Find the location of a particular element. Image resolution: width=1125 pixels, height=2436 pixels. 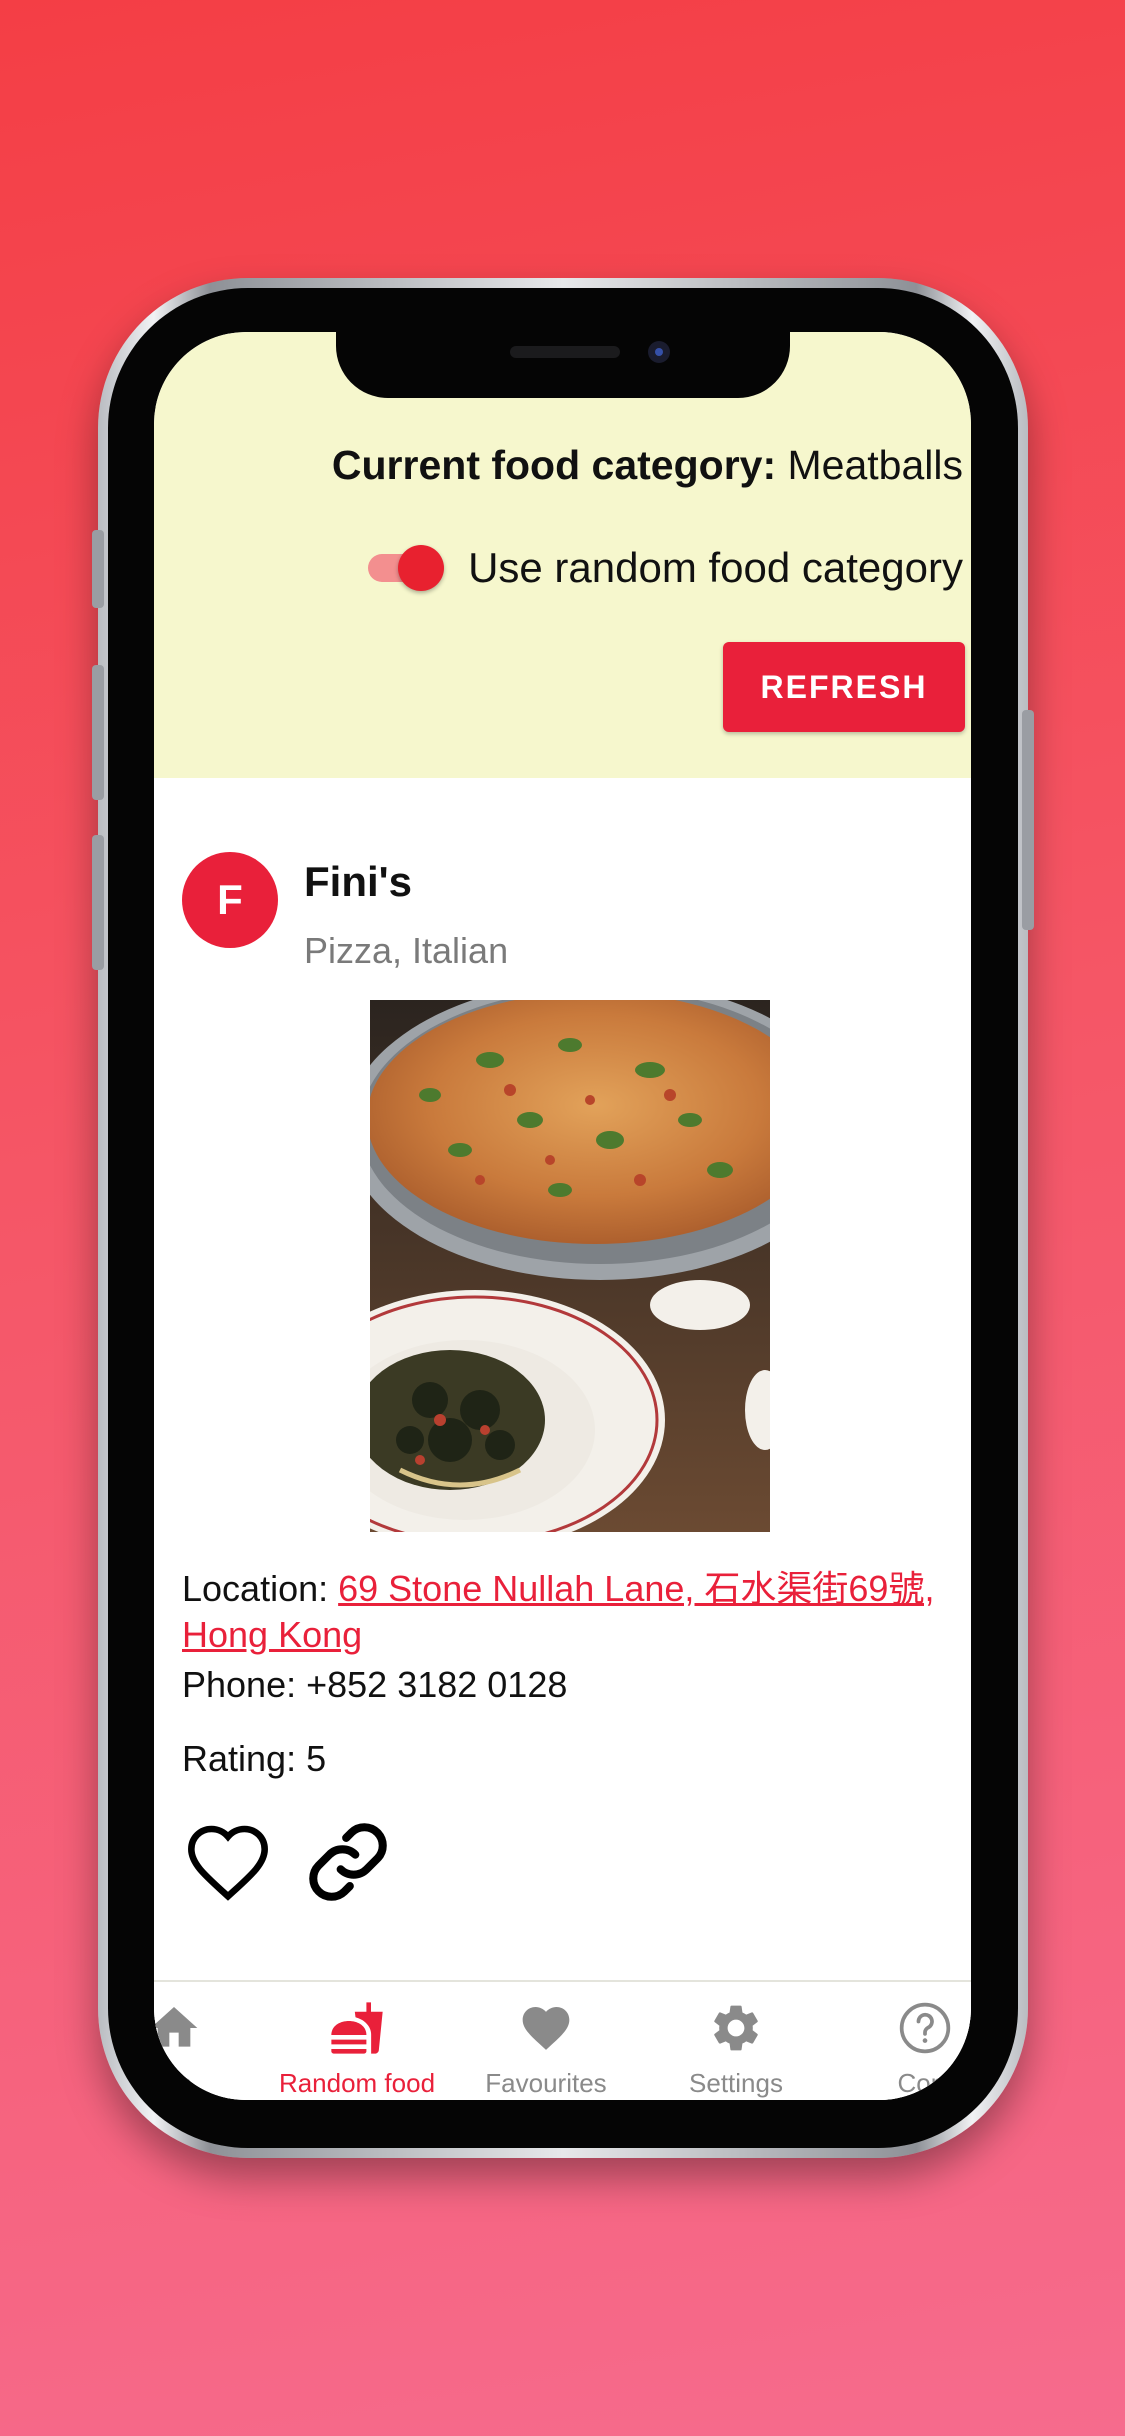

random-category-row: Use random food category is located at coordinates (665, 568).